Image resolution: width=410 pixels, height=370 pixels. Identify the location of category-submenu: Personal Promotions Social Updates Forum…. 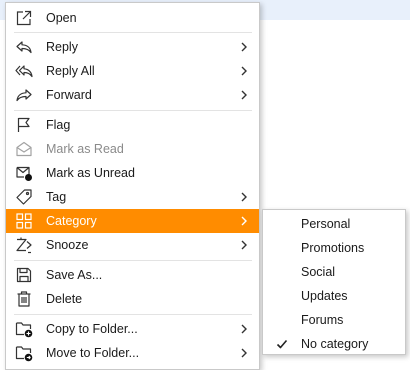
(334, 282).